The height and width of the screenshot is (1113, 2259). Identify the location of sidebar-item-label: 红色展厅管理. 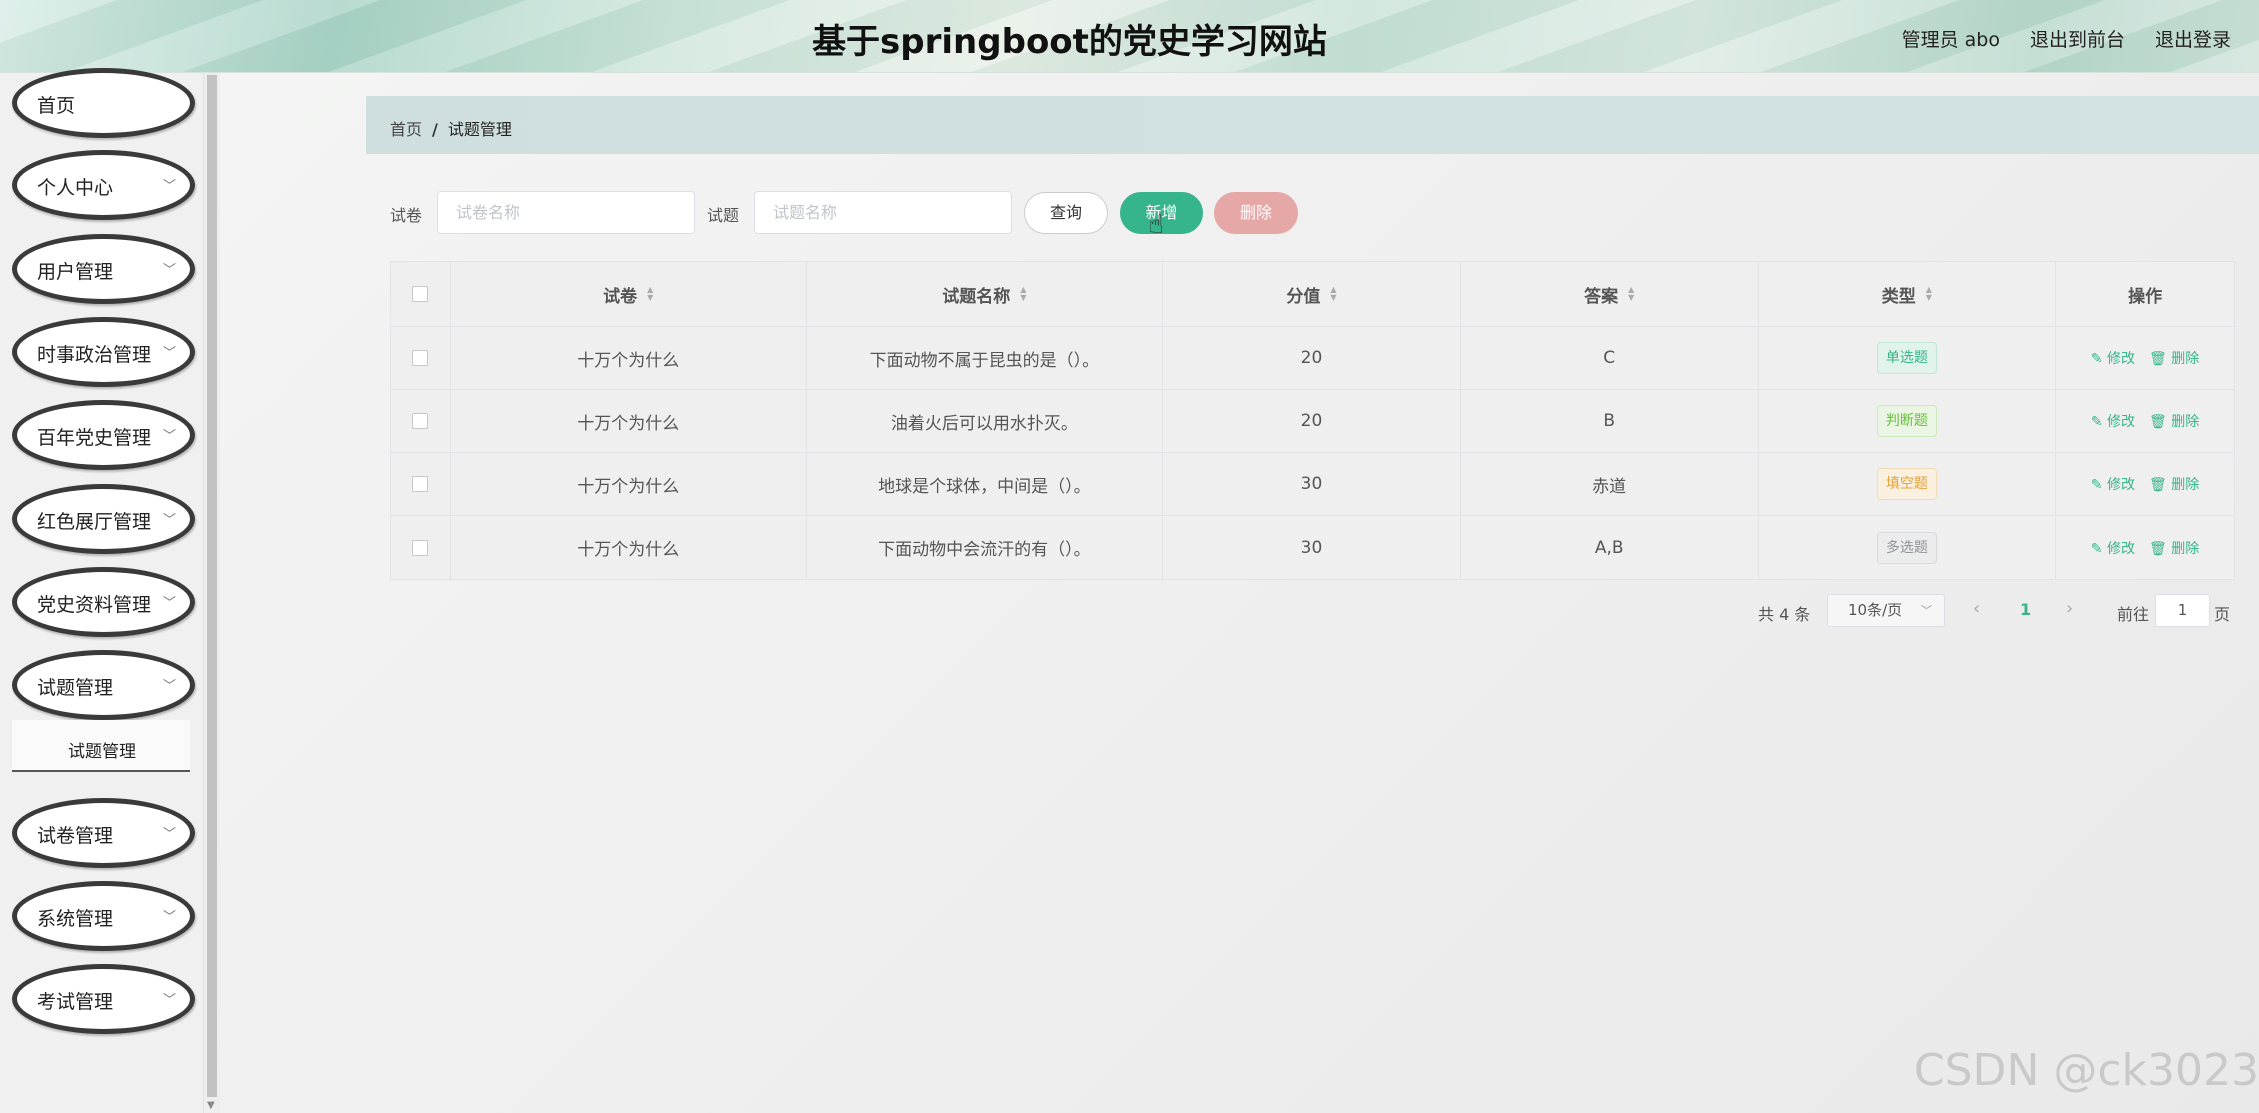
(94, 522).